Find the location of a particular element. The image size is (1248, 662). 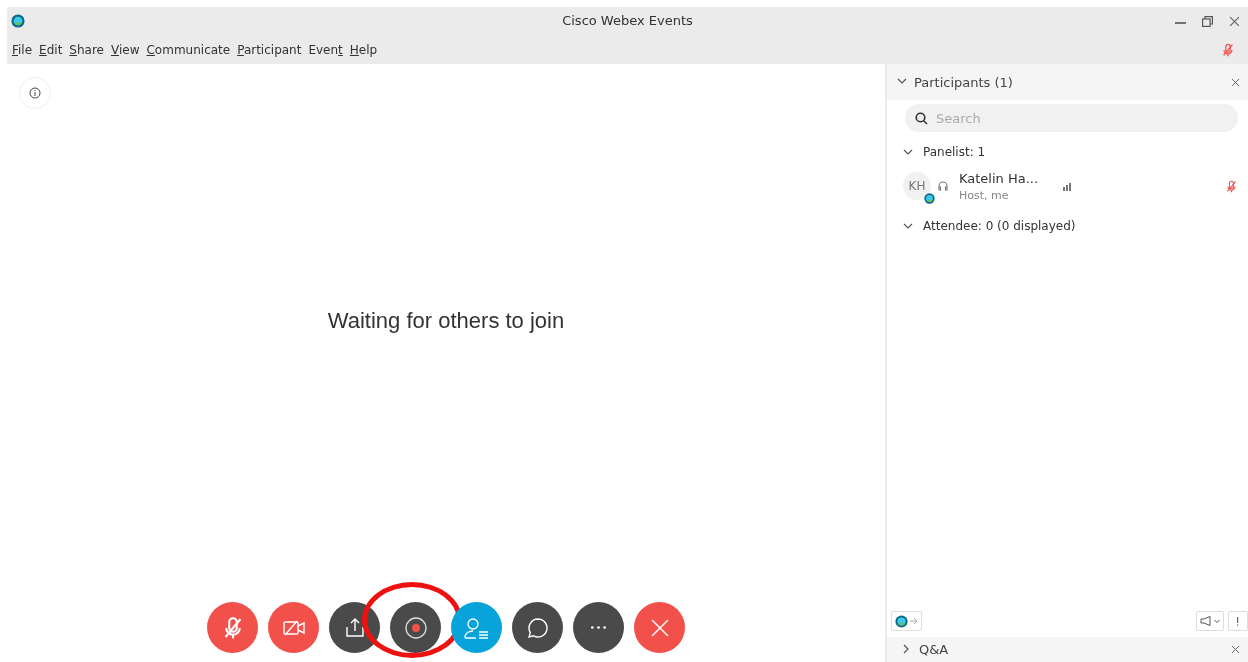

chat-button is located at coordinates (537, 627).